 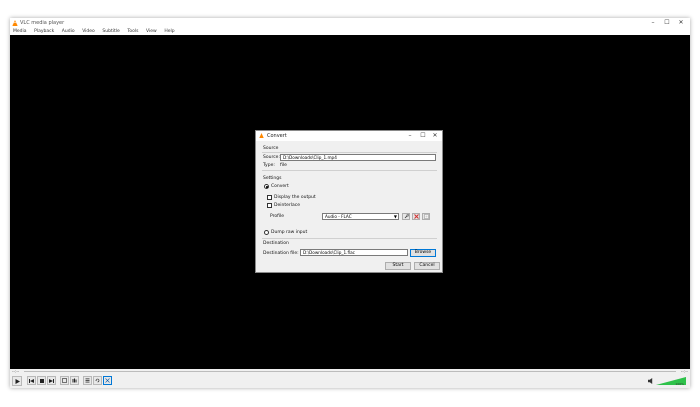 I want to click on volume-percent: 100%, so click(x=679, y=384).